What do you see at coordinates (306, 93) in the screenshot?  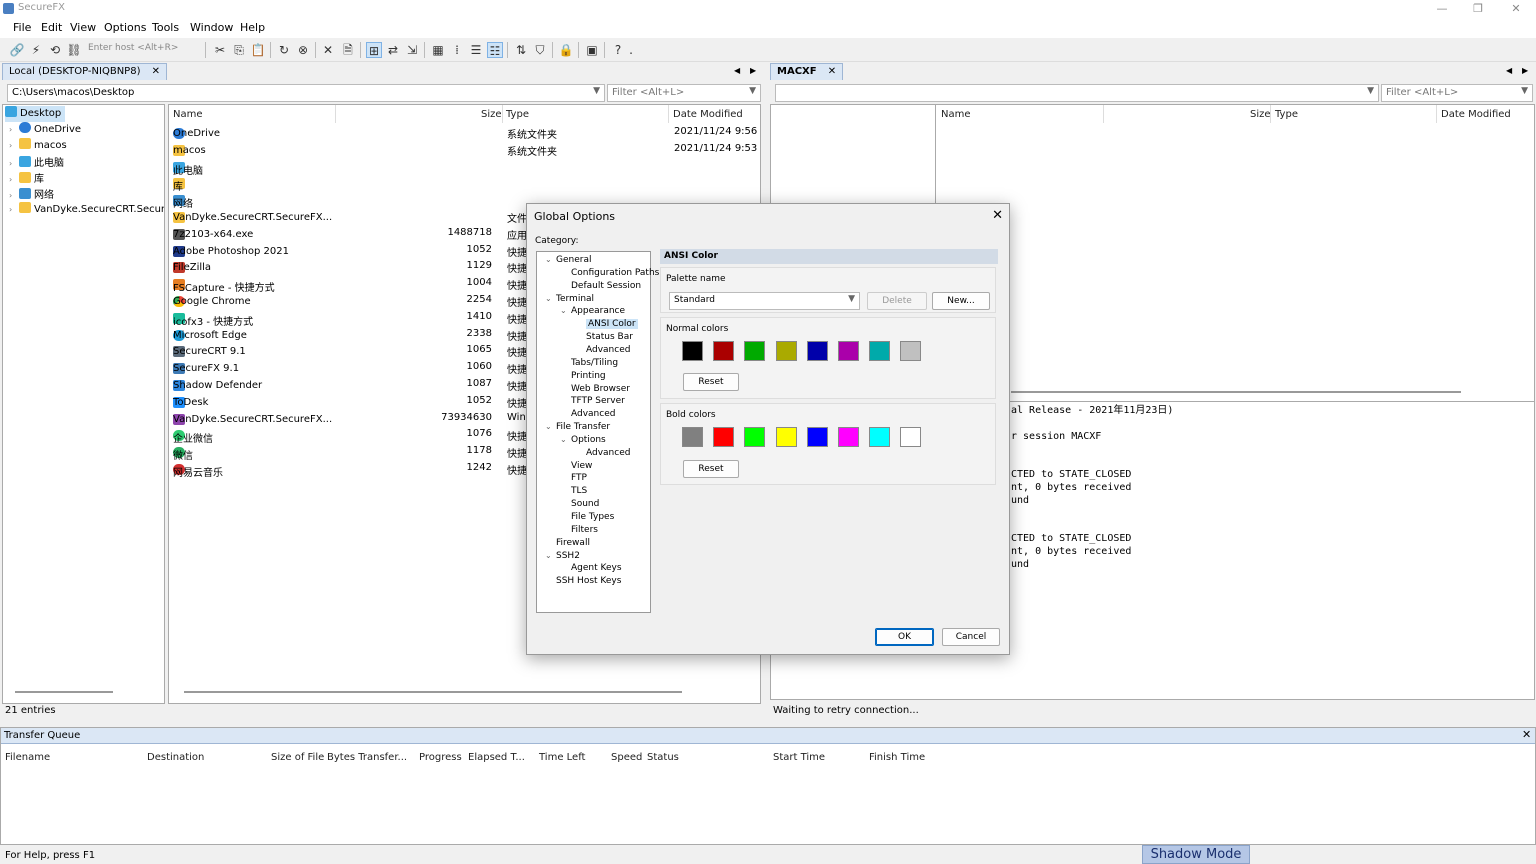 I see `local-path-combo: C:\Users\macos\Desktop ▼` at bounding box center [306, 93].